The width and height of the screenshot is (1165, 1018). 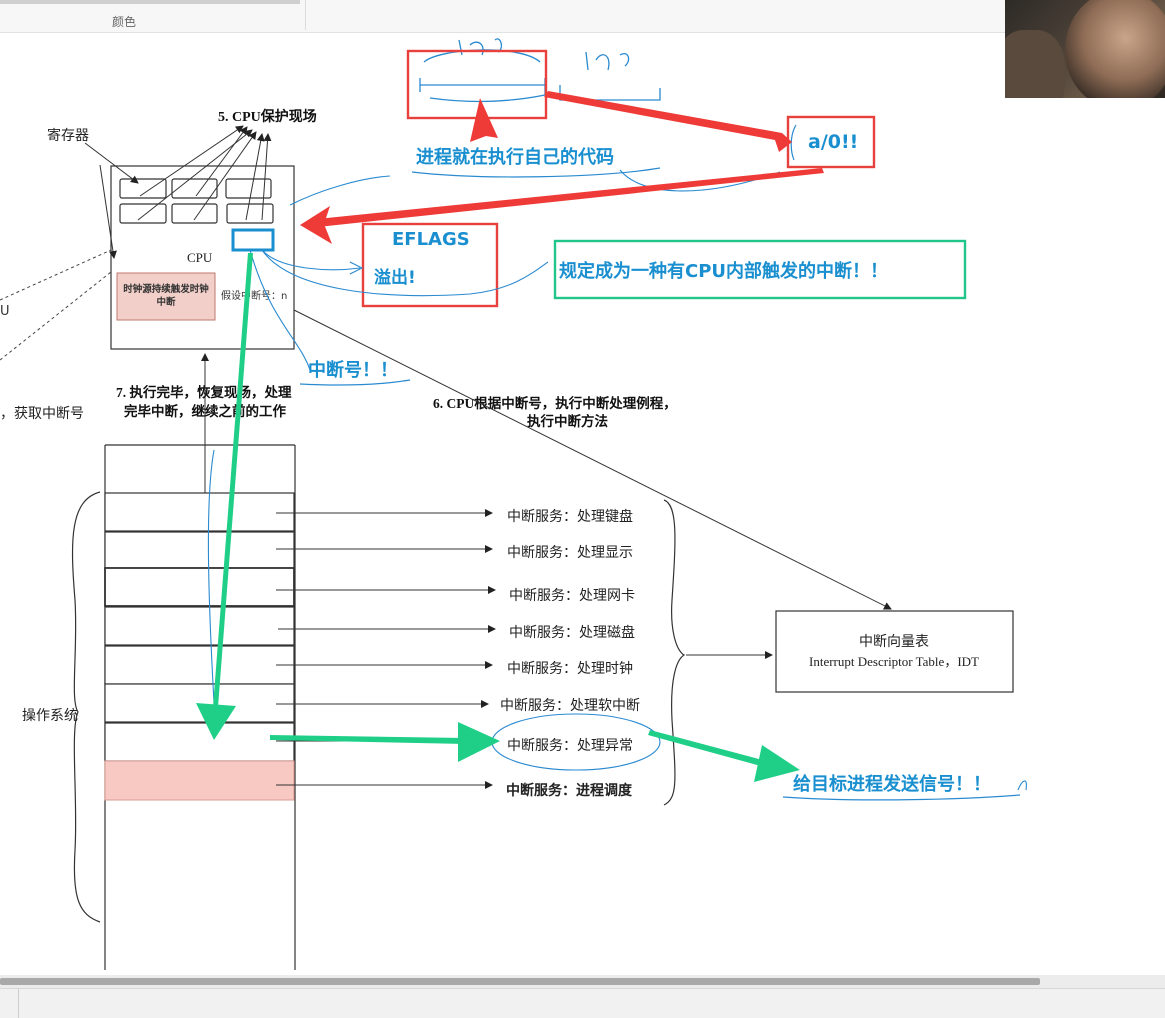 What do you see at coordinates (894, 661) in the screenshot?
I see `idt-subtitle: Interrupt Descriptor Table，IDT` at bounding box center [894, 661].